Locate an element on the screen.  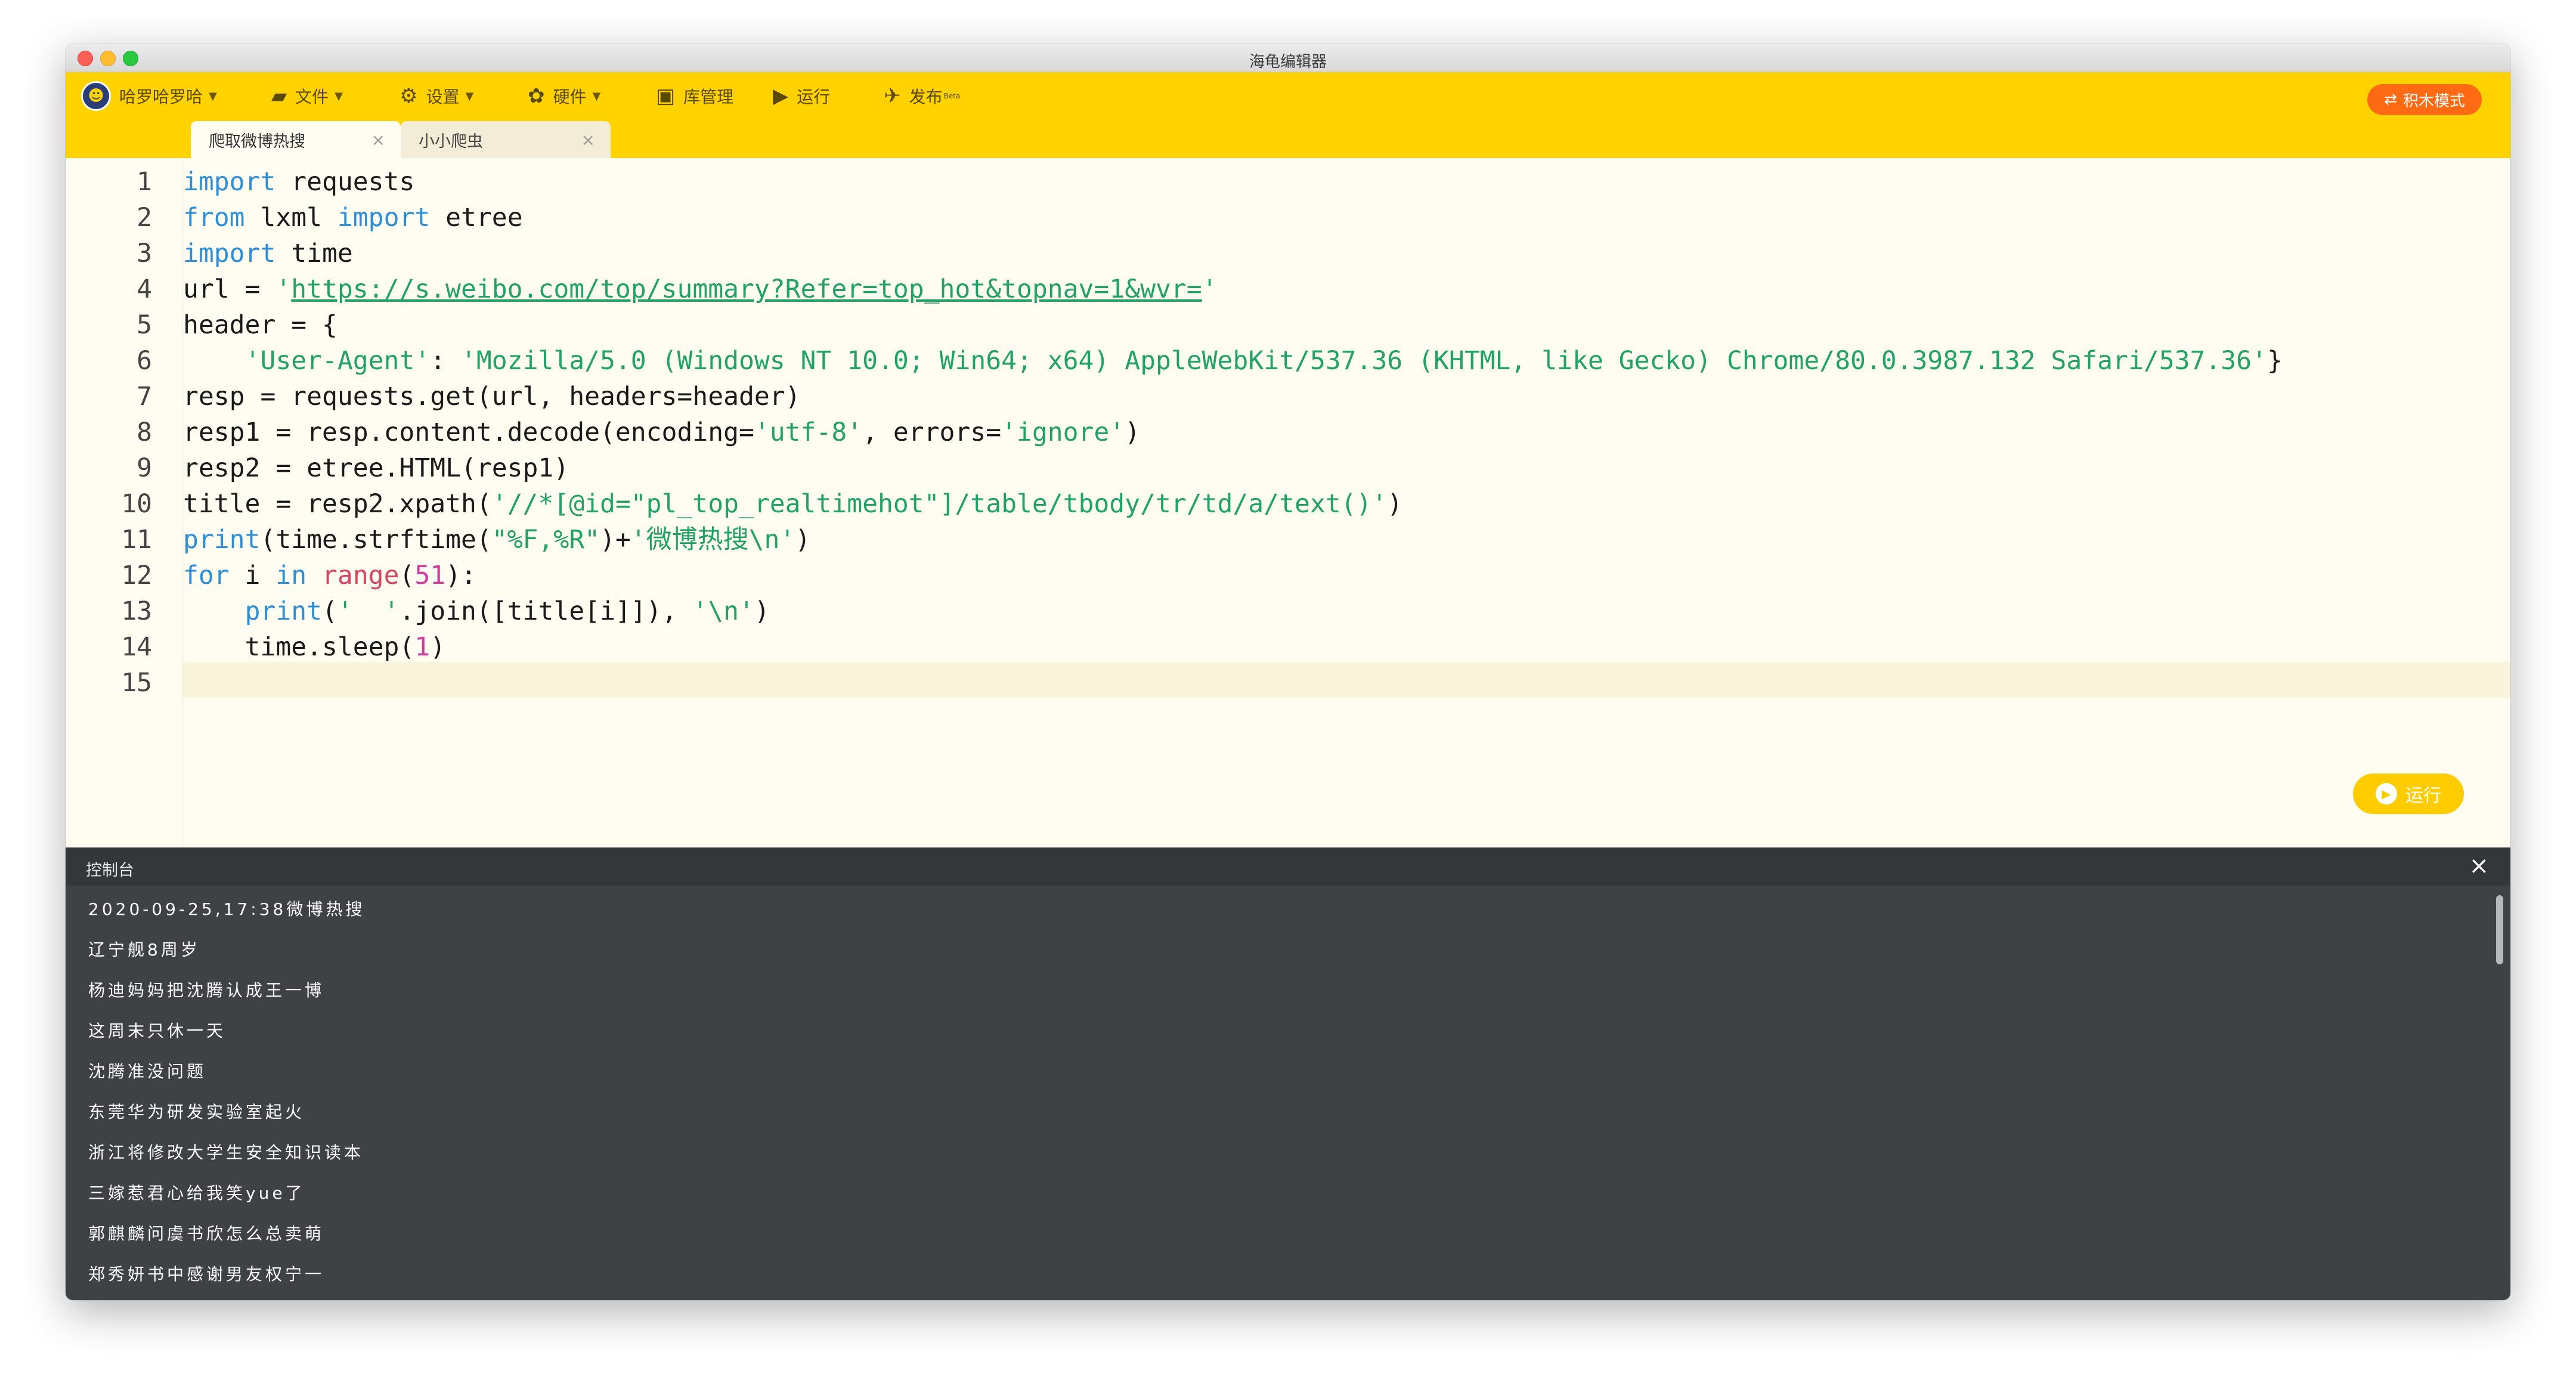
line-number-gutter: 1 2 3 4 5 6 7 8 9 10 11 12 13 14 15 is located at coordinates (124, 502).